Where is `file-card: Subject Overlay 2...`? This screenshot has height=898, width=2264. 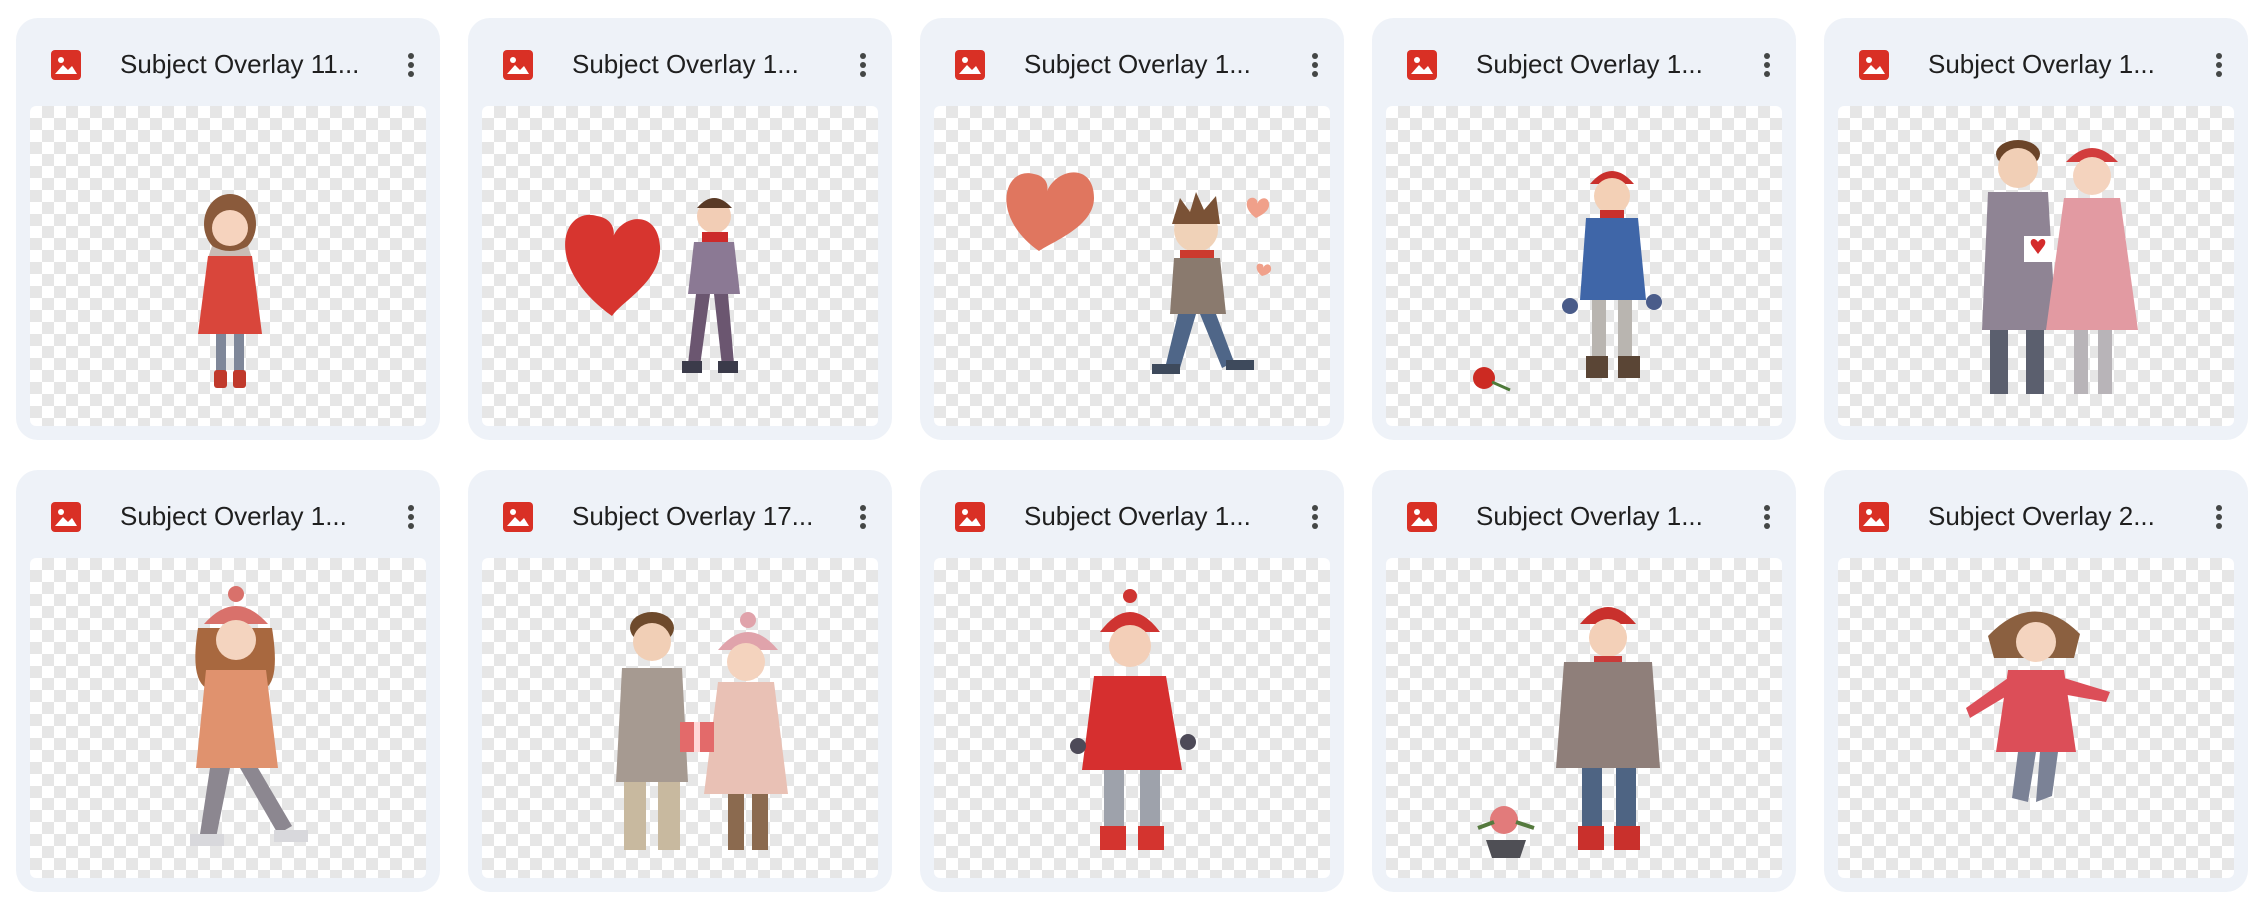
file-card: Subject Overlay 2... is located at coordinates (2036, 681).